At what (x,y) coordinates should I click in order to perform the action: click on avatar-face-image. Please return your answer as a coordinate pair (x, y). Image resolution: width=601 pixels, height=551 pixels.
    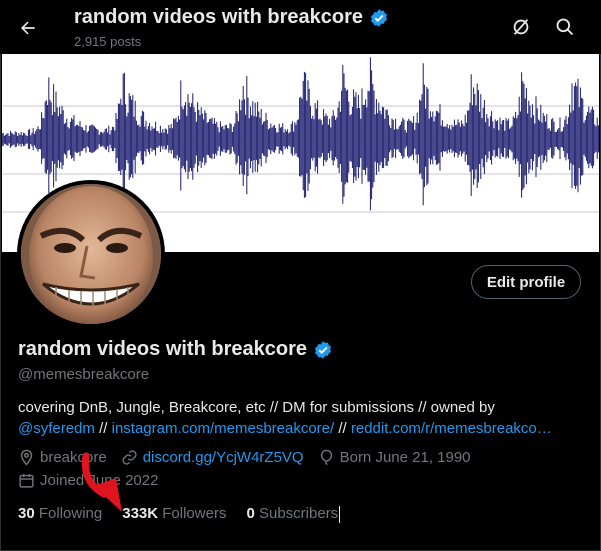
    Looking at the image, I should click on (91, 254).